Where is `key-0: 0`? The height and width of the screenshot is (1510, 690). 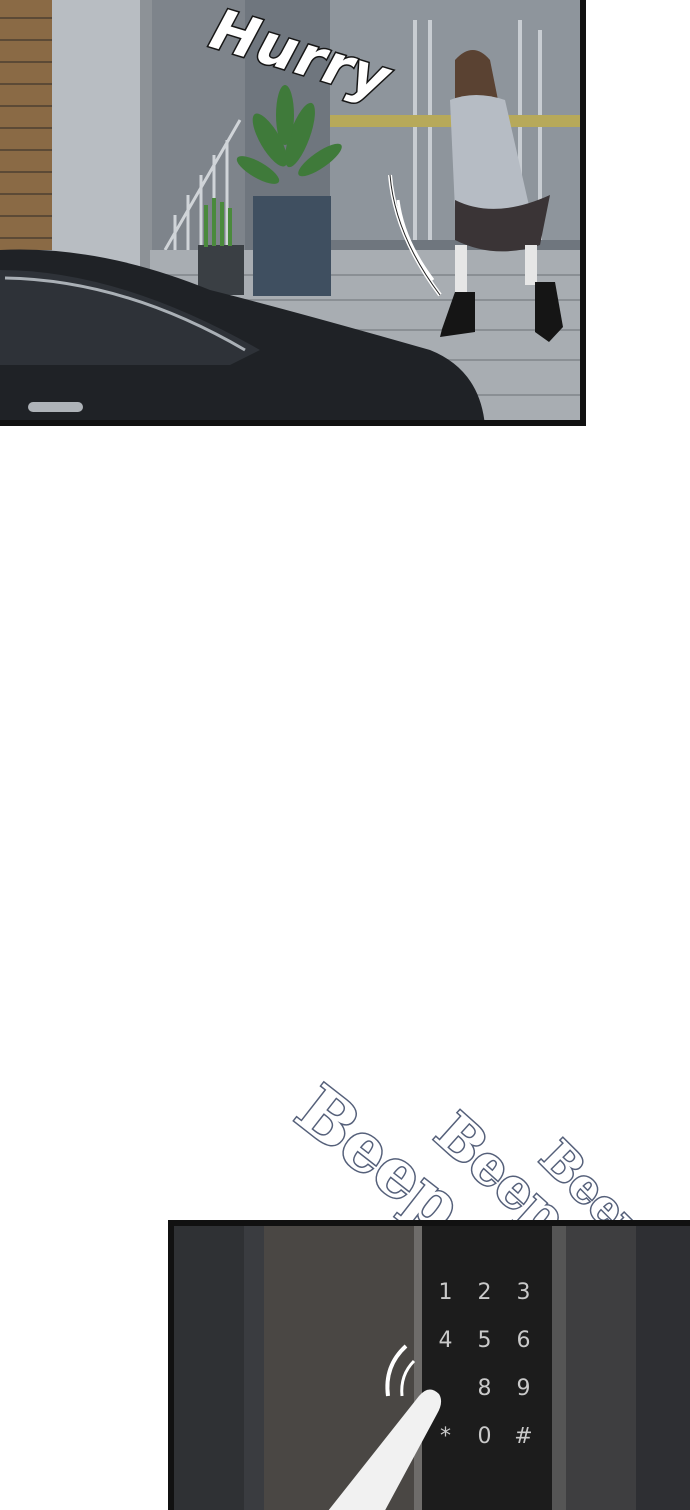
key-0: 0 is located at coordinates (484, 1437).